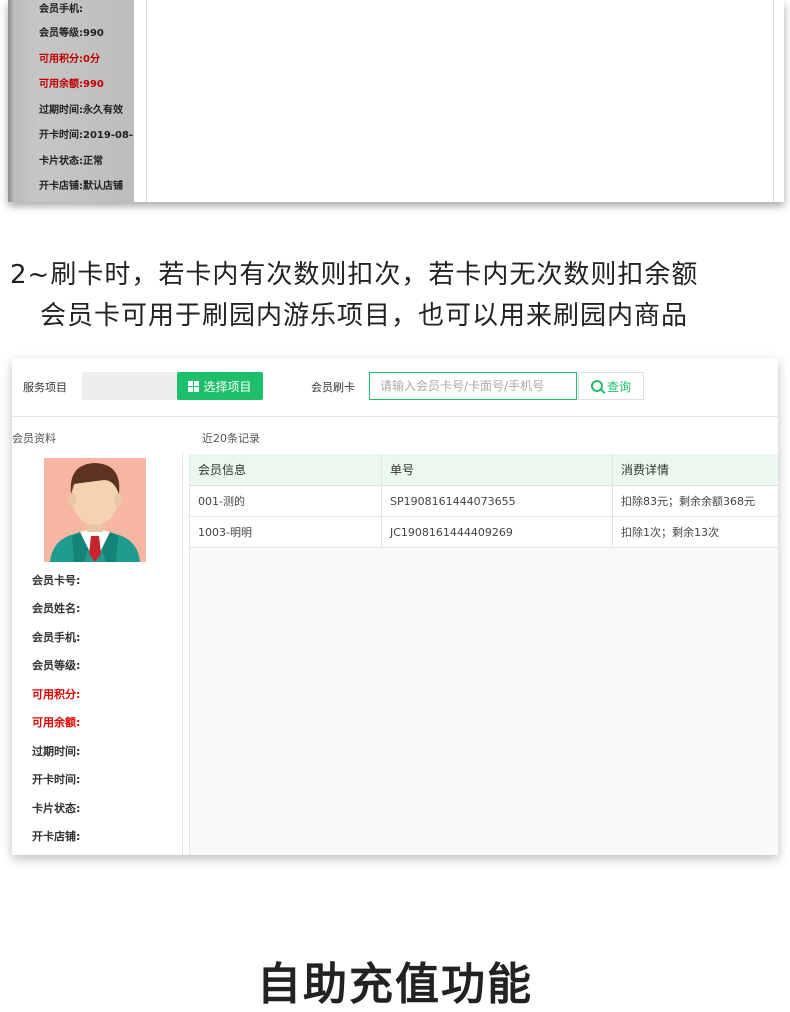 This screenshot has width=790, height=1012. Describe the element at coordinates (34, 438) in the screenshot. I see `member-info-title: 会员资料` at that location.